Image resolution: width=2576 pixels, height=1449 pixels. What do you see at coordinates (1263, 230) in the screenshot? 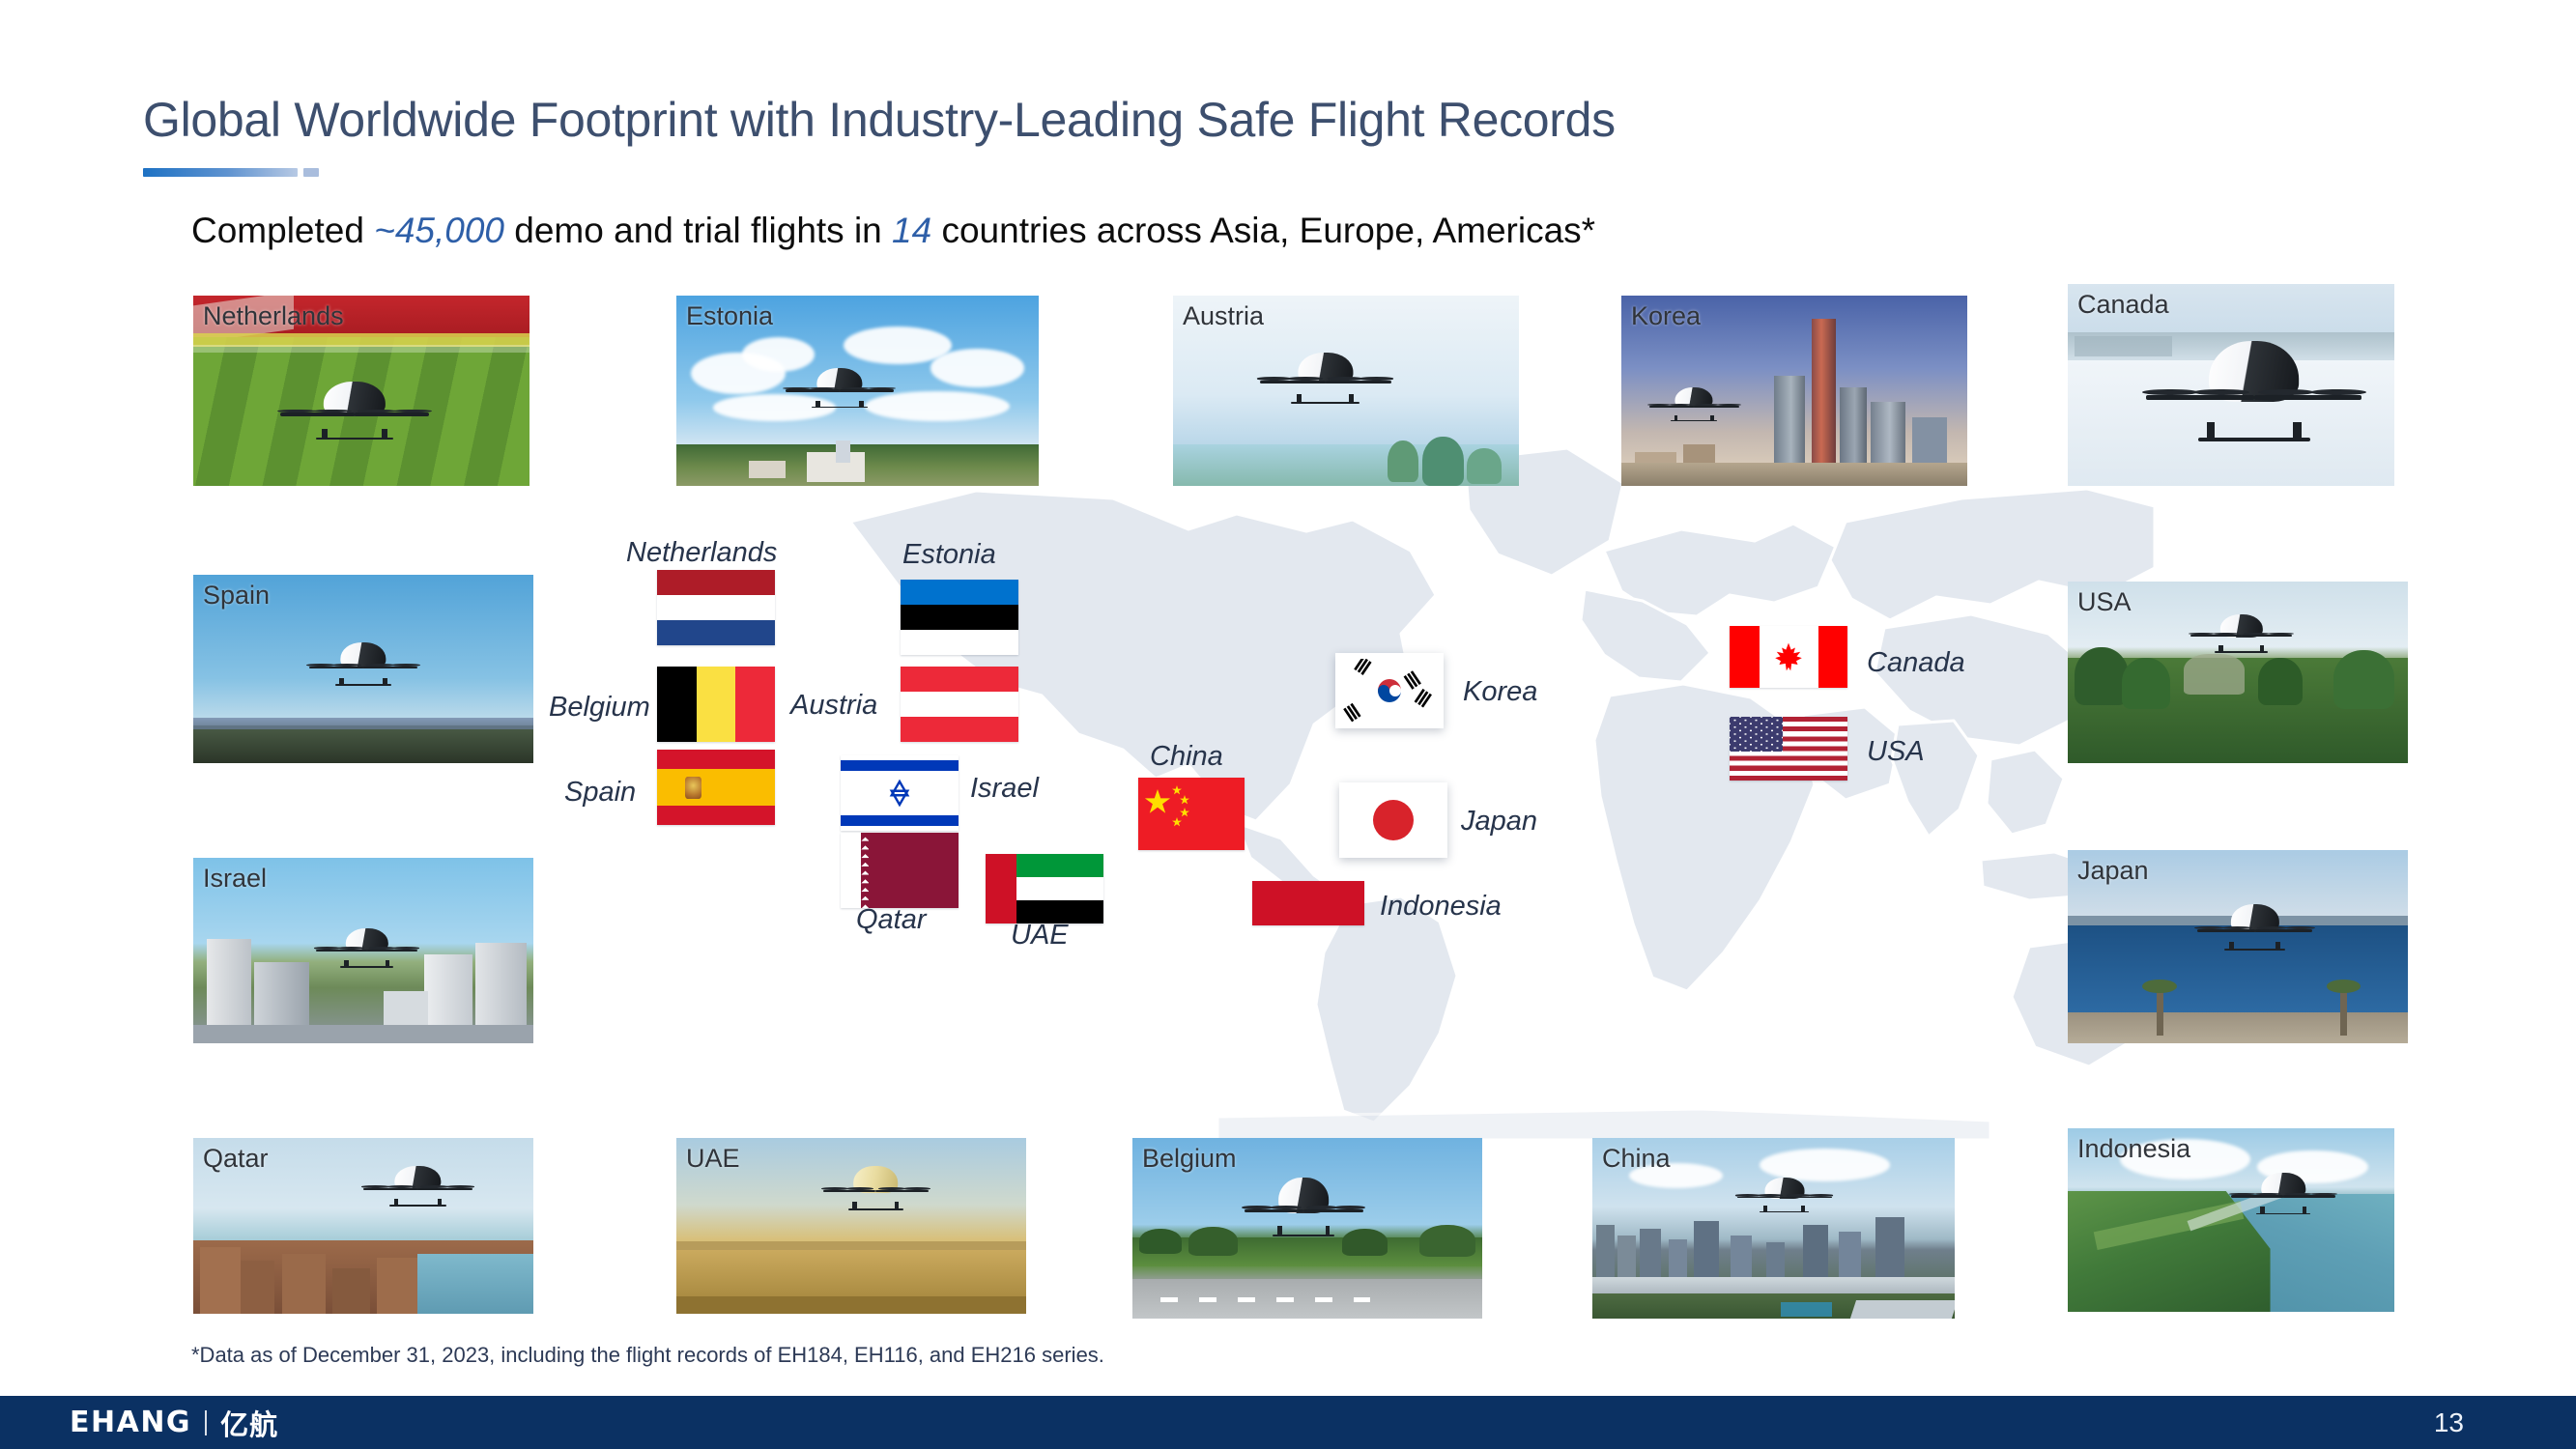
I see `subtitle-part-3: countries across Asia, Europe, Americas*` at bounding box center [1263, 230].